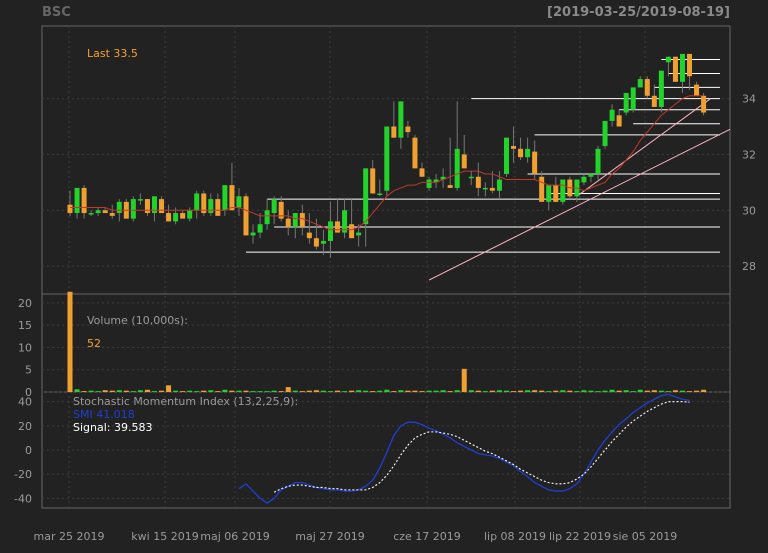 The width and height of the screenshot is (768, 553). Describe the element at coordinates (28, 370) in the screenshot. I see `volume-tick-label: 5` at that location.